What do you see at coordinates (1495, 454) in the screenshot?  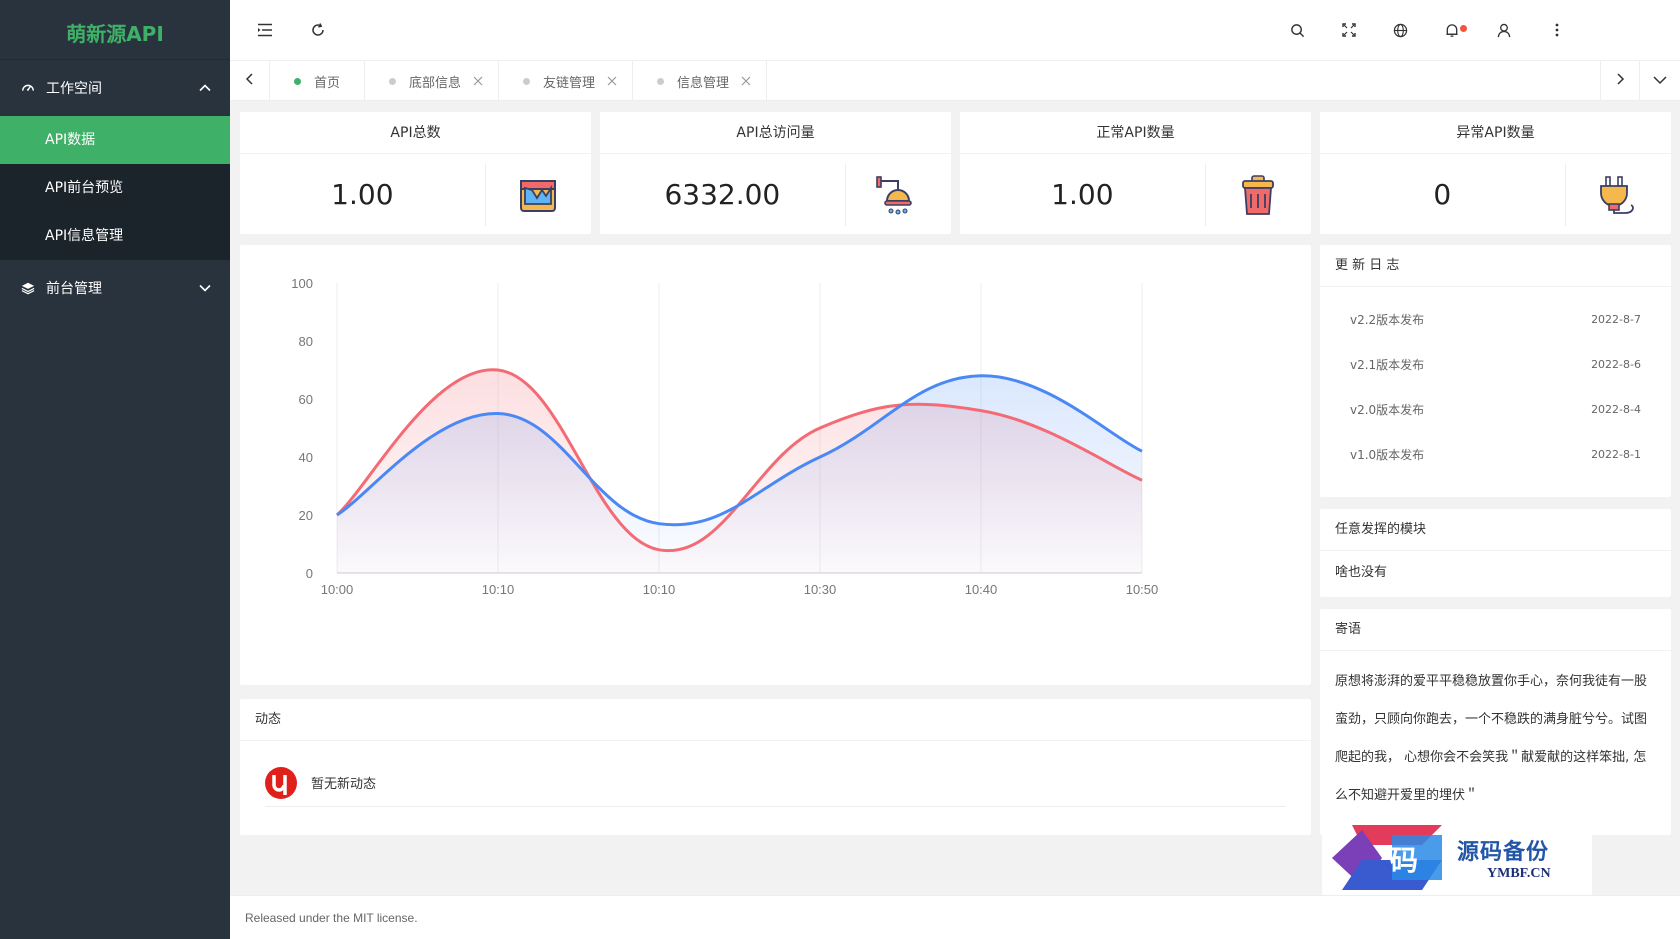 I see `list-item: v1.0版本发布 2022-8-1` at bounding box center [1495, 454].